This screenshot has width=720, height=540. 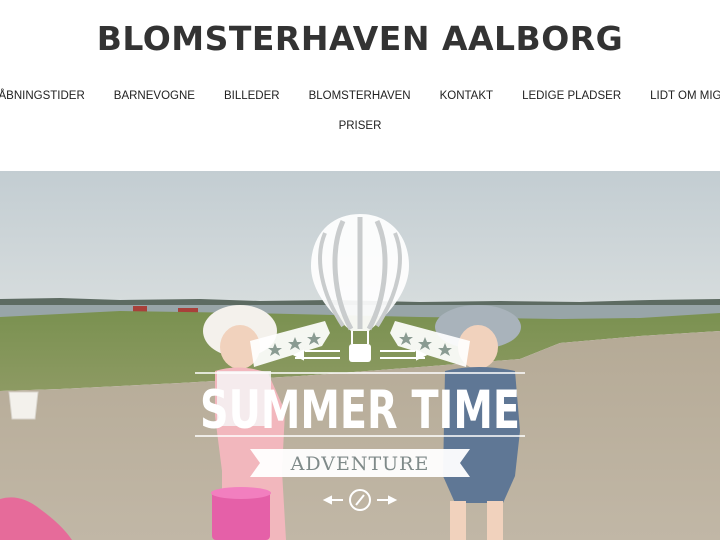 I want to click on site-title: BLOMSTERHAVEN AALBORG, so click(x=360, y=39).